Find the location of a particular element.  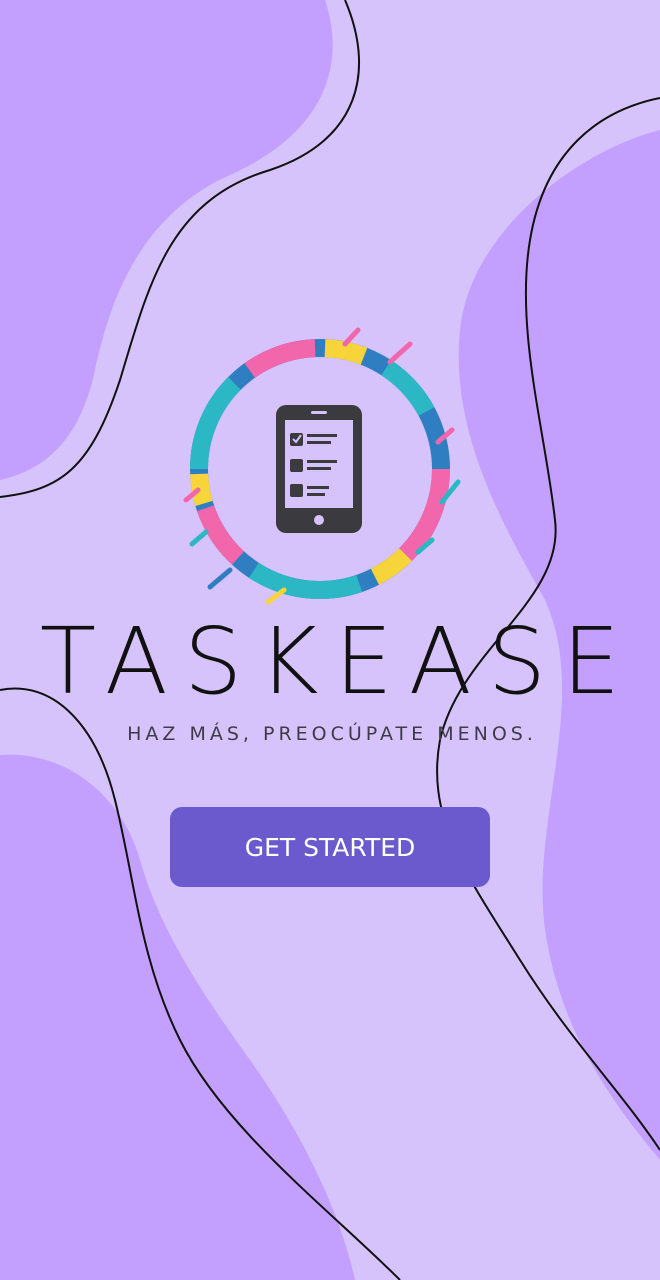

checklist-phone-icon is located at coordinates (322, 466).